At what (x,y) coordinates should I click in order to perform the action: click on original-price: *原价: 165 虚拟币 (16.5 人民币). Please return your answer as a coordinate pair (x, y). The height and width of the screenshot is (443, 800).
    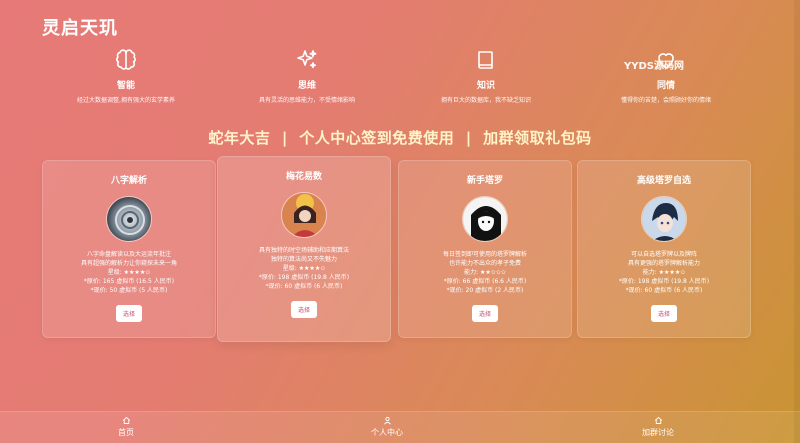
    Looking at the image, I should click on (129, 281).